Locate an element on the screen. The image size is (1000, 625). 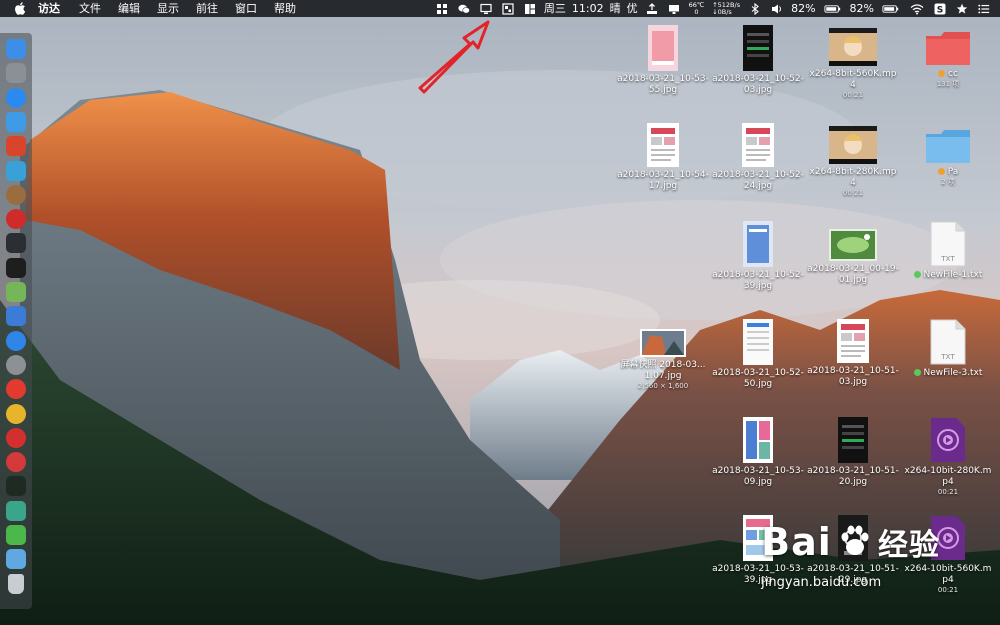
menu-app-finder: 访达 is located at coordinates (49, 8).